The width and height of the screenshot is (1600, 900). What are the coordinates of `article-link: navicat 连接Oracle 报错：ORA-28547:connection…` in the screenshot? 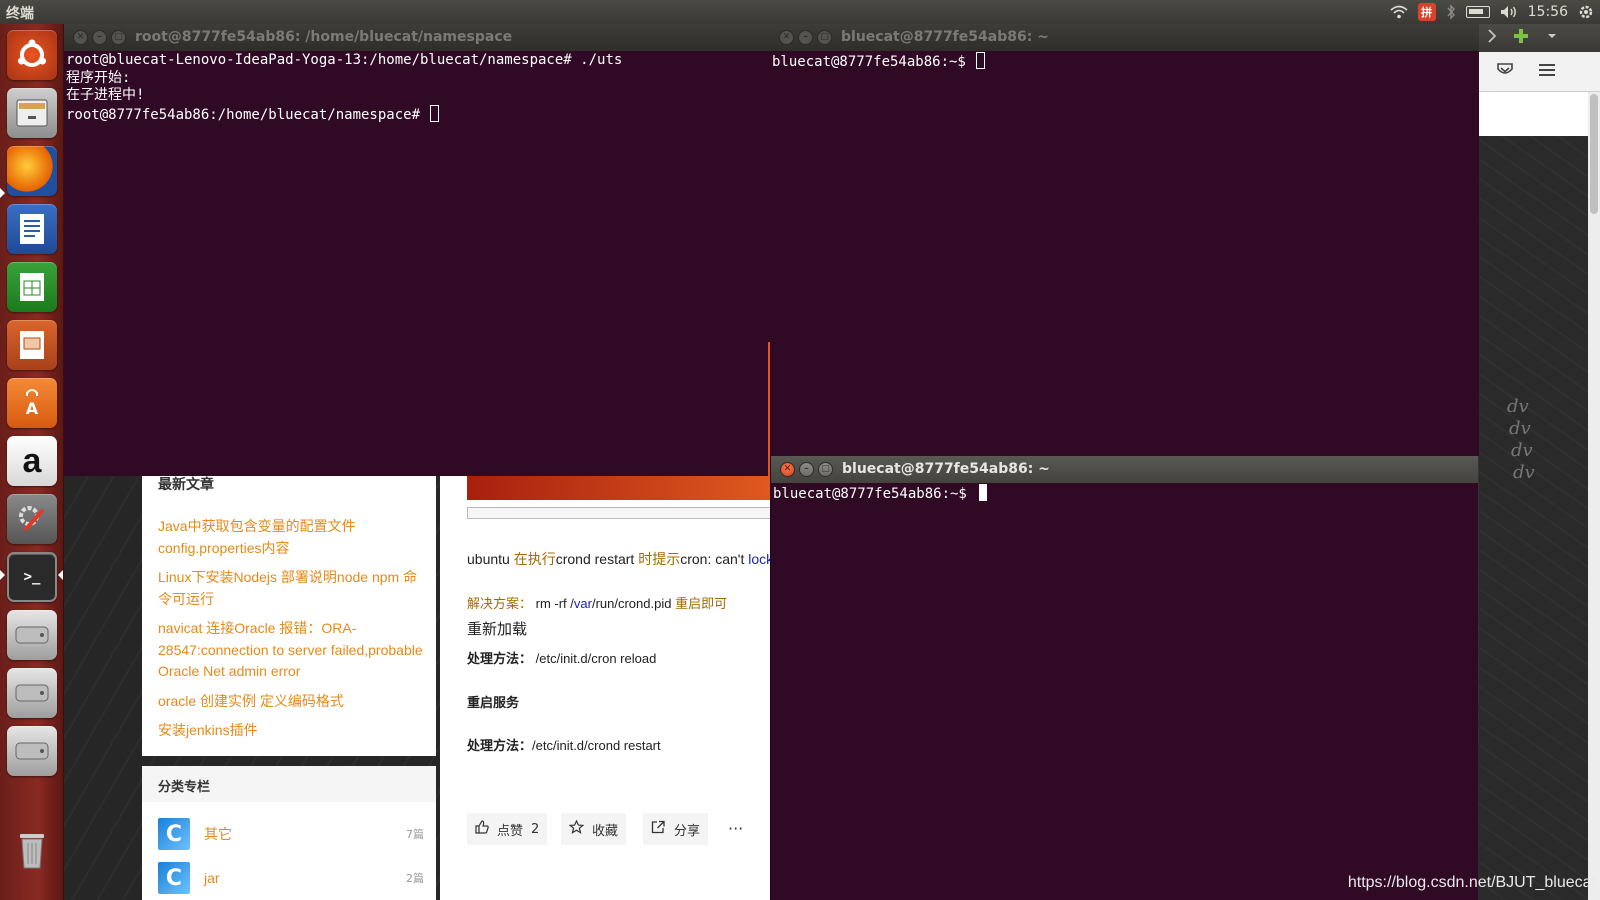 It's located at (293, 650).